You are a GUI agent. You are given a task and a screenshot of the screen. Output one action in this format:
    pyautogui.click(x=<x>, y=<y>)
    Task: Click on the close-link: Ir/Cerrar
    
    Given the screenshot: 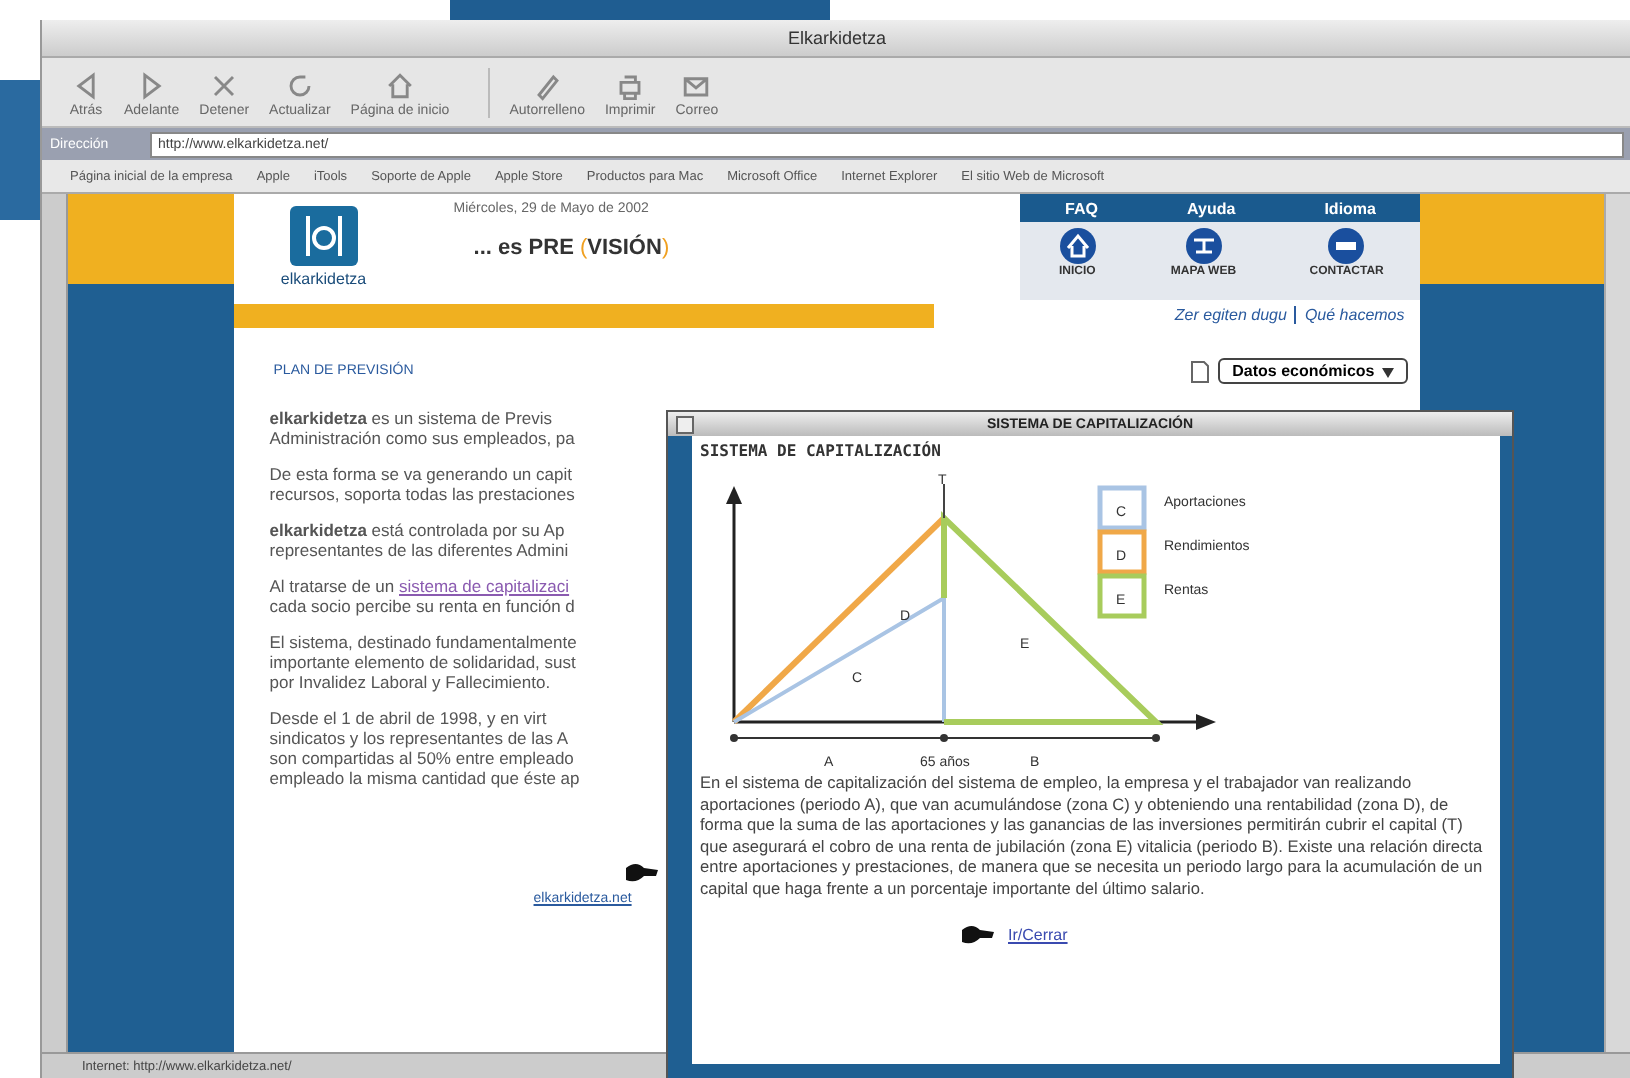 What is the action you would take?
    pyautogui.click(x=1038, y=934)
    